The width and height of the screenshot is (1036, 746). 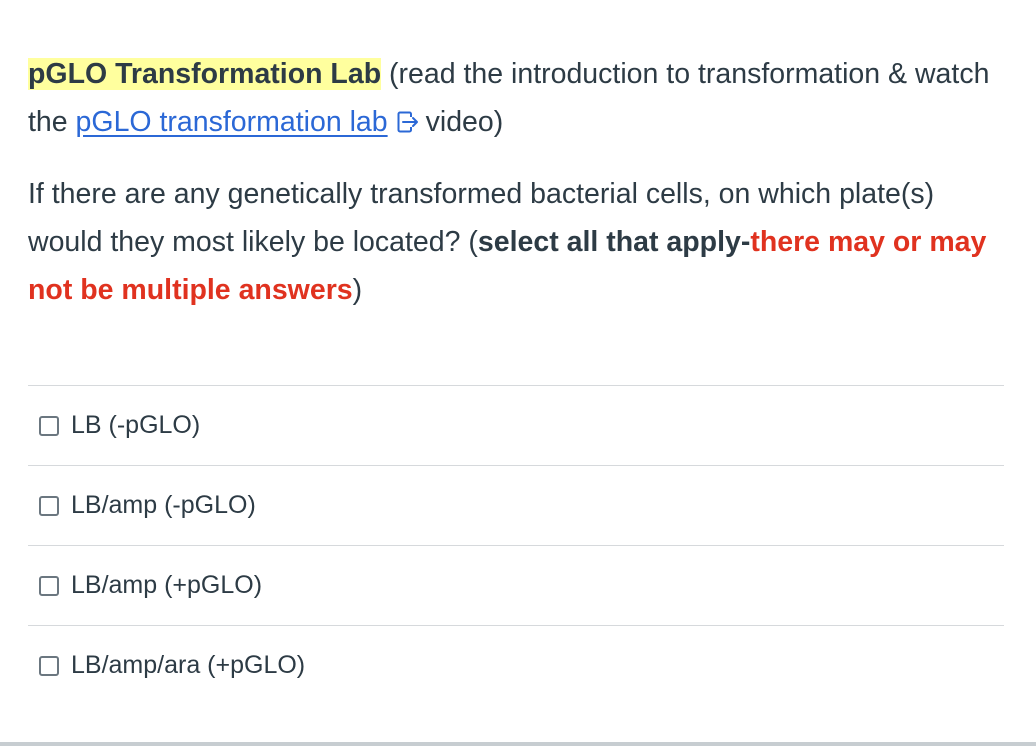 What do you see at coordinates (205, 74) in the screenshot?
I see `lab-title-highlight: pGLO Transformation Lab` at bounding box center [205, 74].